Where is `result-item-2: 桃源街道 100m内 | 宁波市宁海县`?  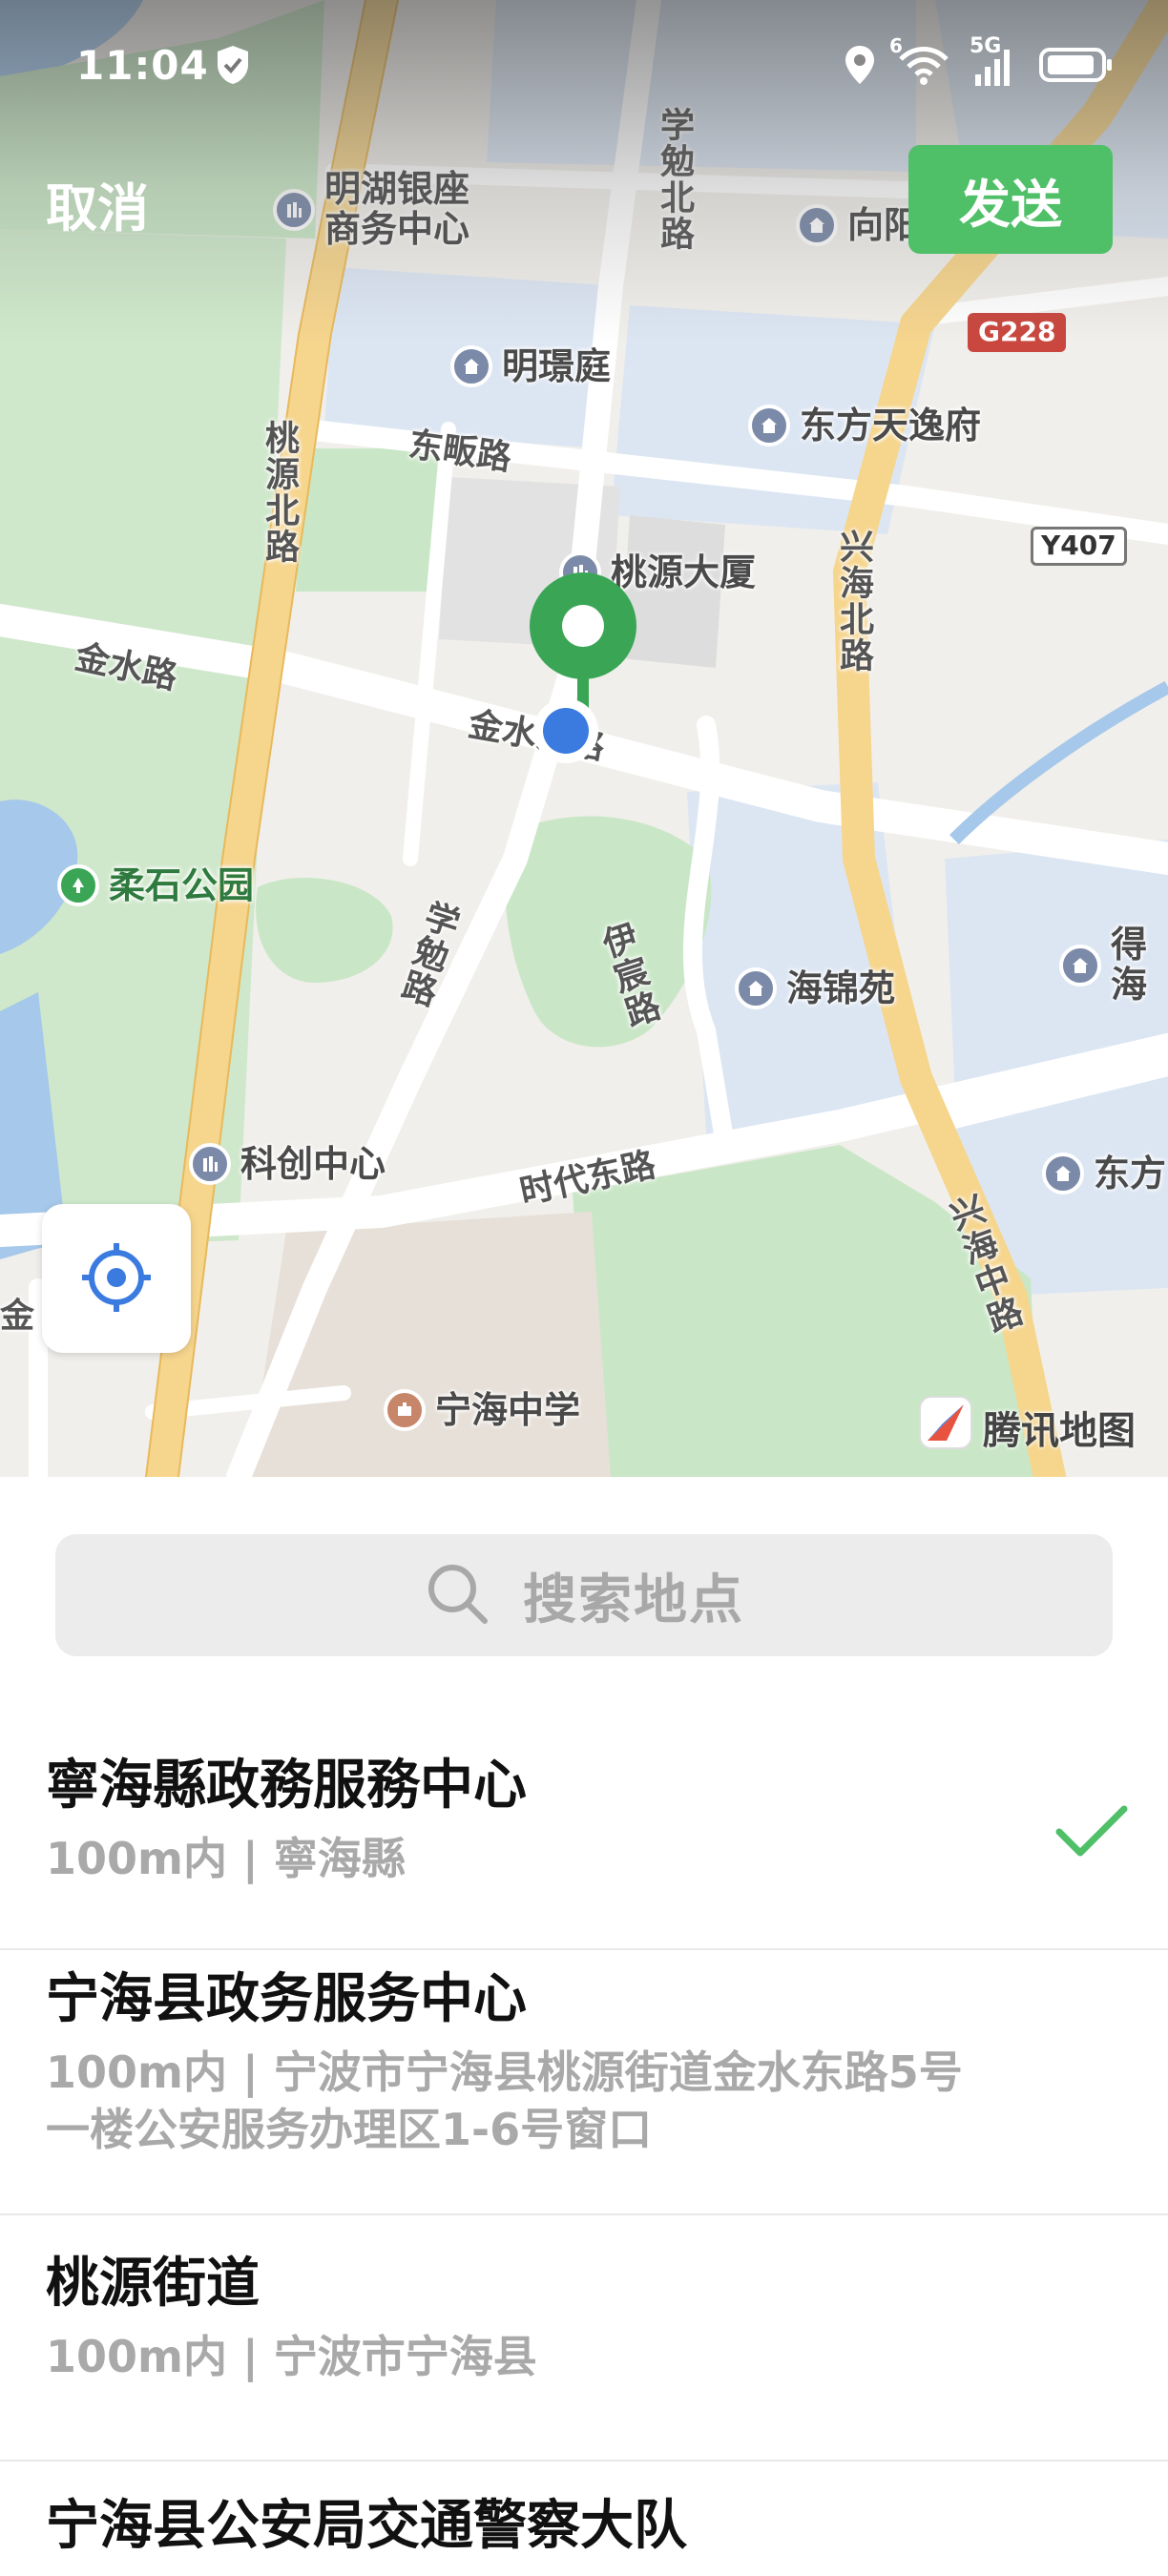
result-item-2: 桃源街道 100m内 | 宁波市宁海县 is located at coordinates (584, 2357).